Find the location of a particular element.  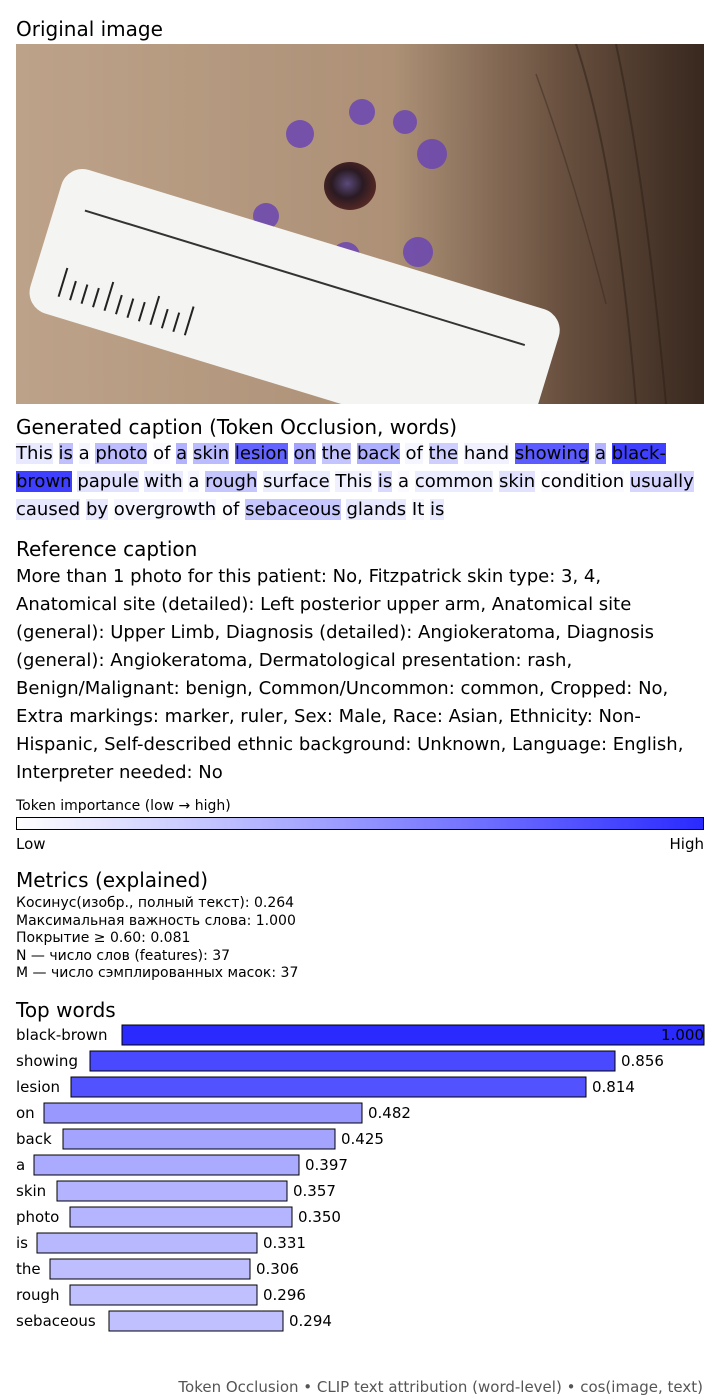

colorbar-label: Token importance (low → high) is located at coordinates (123, 806).